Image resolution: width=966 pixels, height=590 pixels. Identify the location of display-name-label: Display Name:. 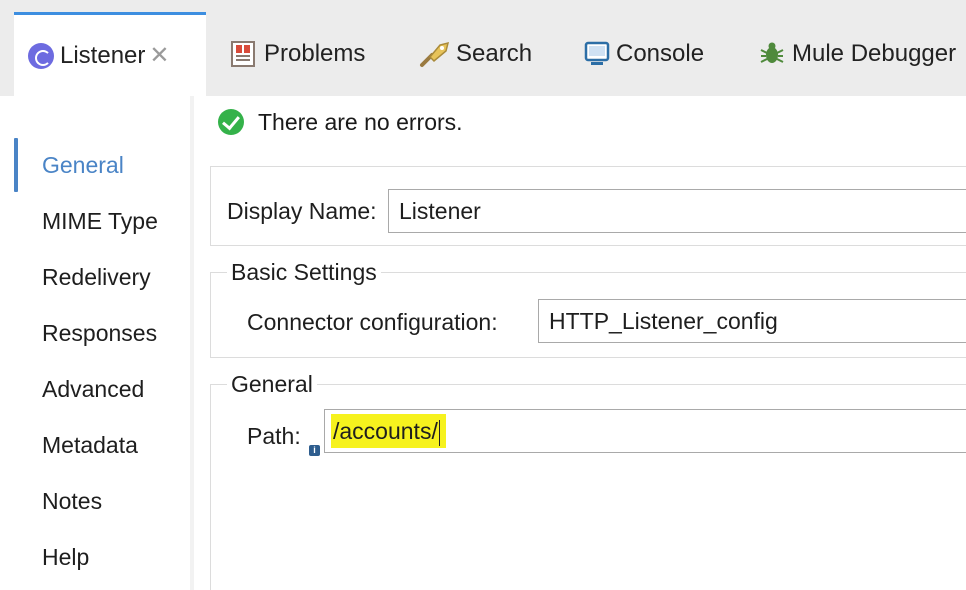
(302, 211).